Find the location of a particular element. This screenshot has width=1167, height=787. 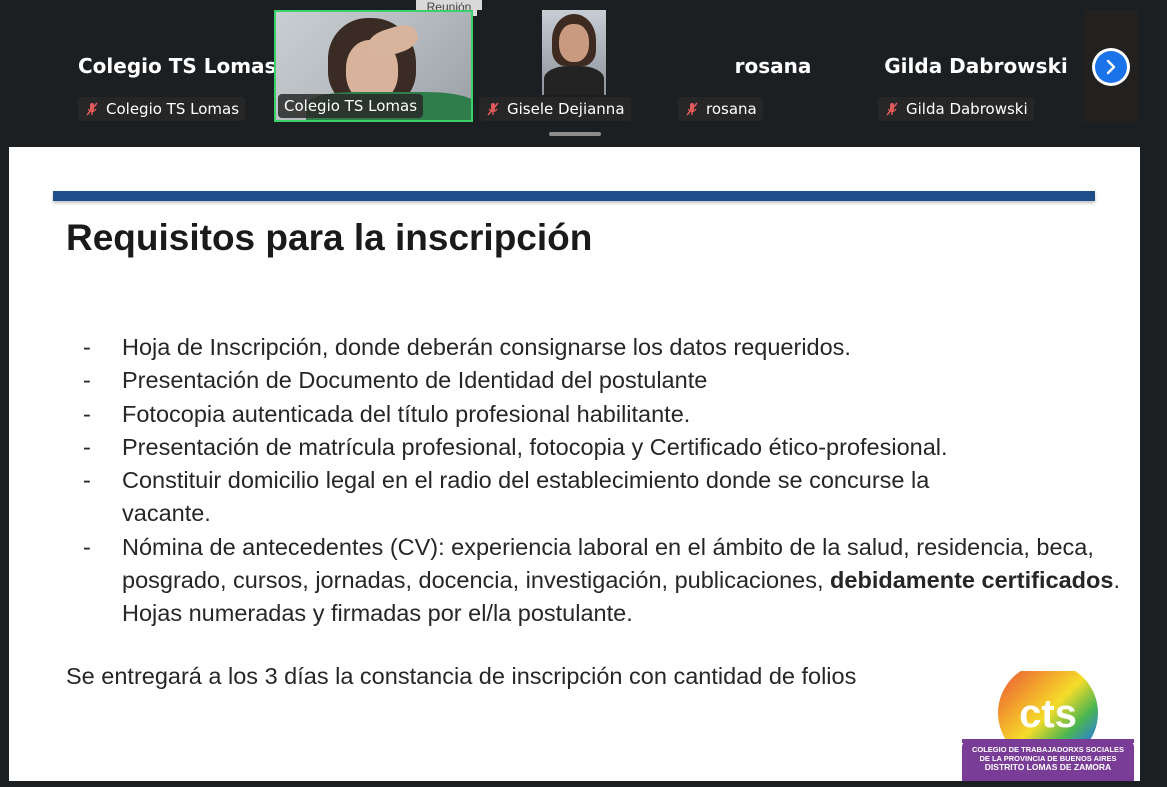

next-button-circle is located at coordinates (1111, 67).